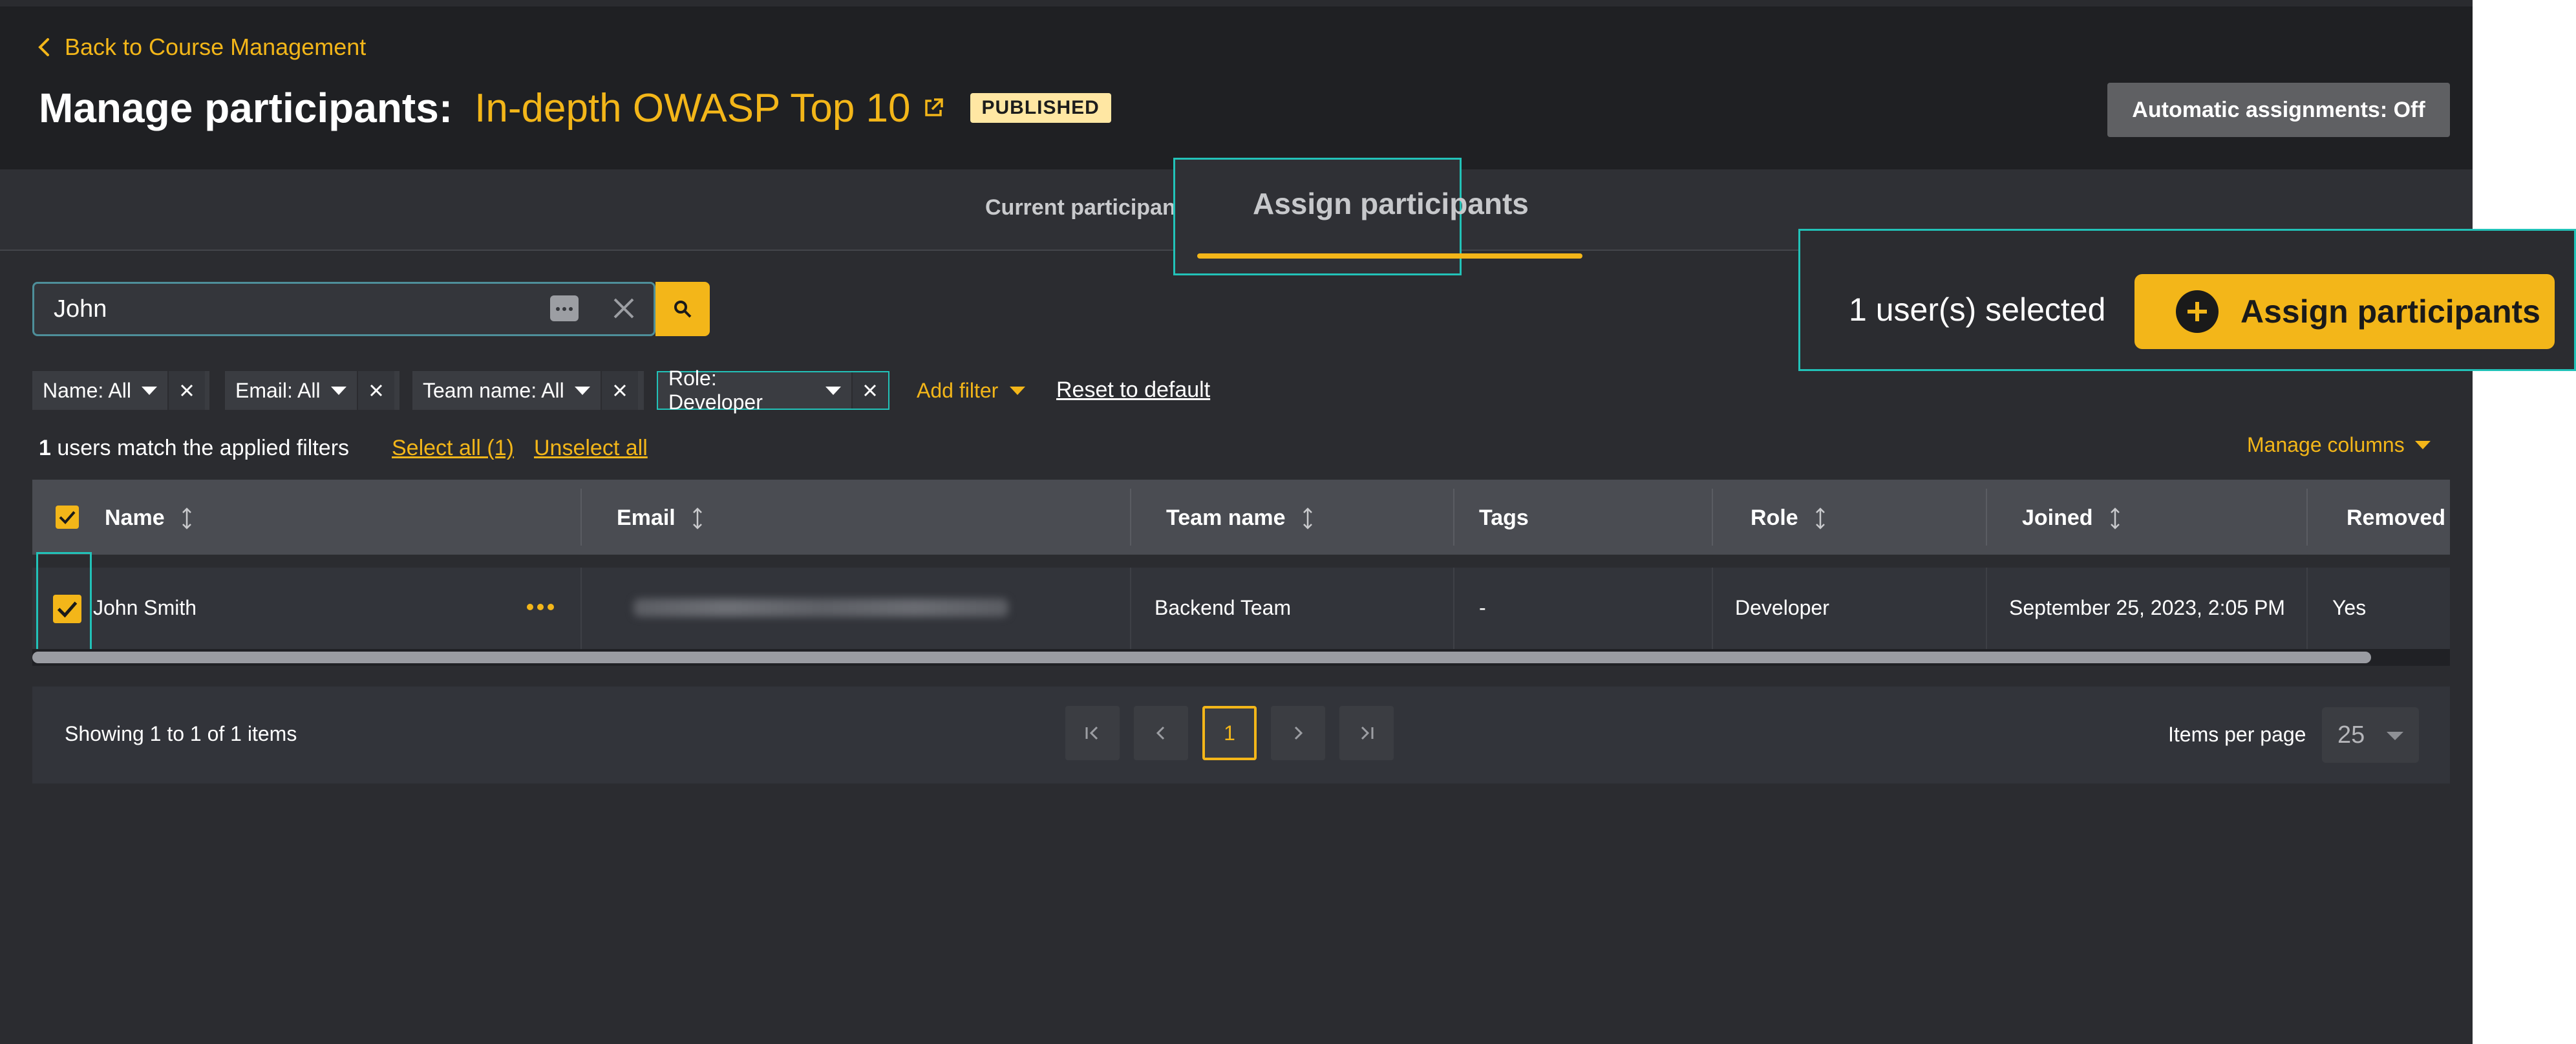 The width and height of the screenshot is (2576, 1044). I want to click on external-link-icon, so click(933, 108).